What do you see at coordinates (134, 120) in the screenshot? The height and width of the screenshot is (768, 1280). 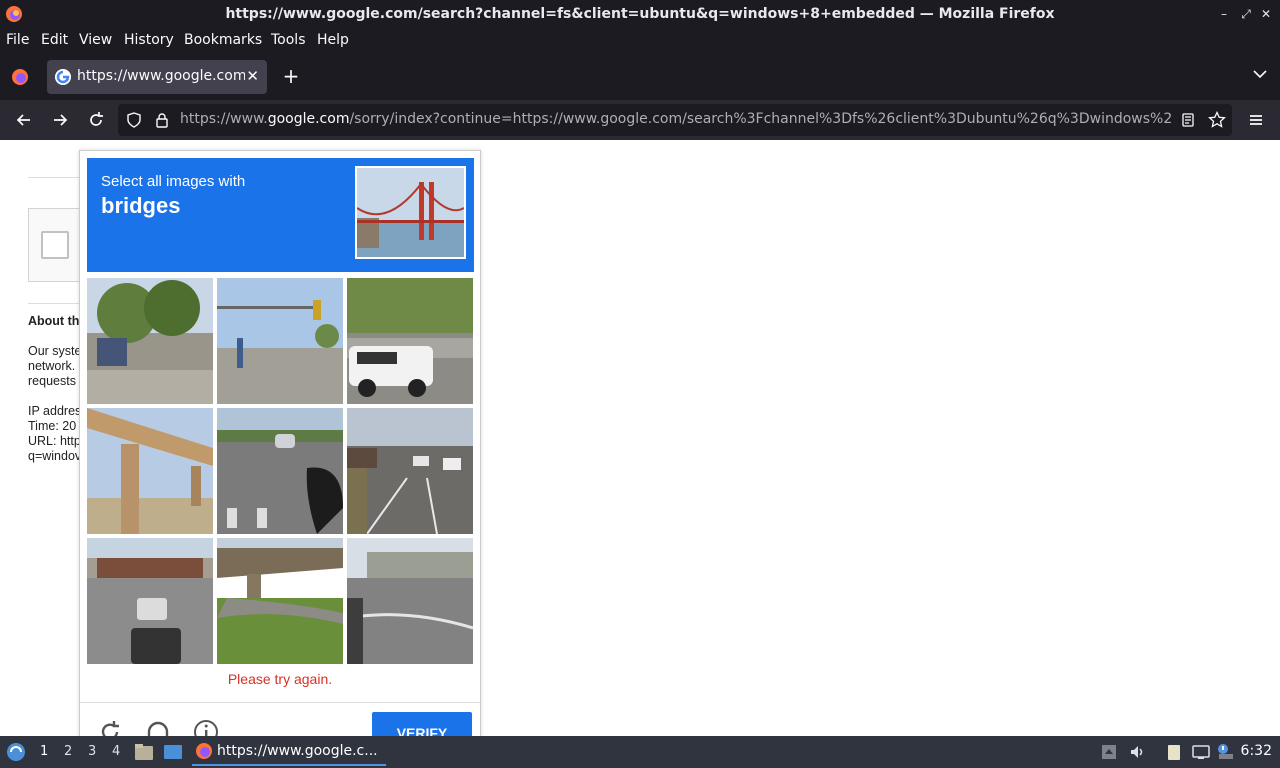 I see `shield-icon` at bounding box center [134, 120].